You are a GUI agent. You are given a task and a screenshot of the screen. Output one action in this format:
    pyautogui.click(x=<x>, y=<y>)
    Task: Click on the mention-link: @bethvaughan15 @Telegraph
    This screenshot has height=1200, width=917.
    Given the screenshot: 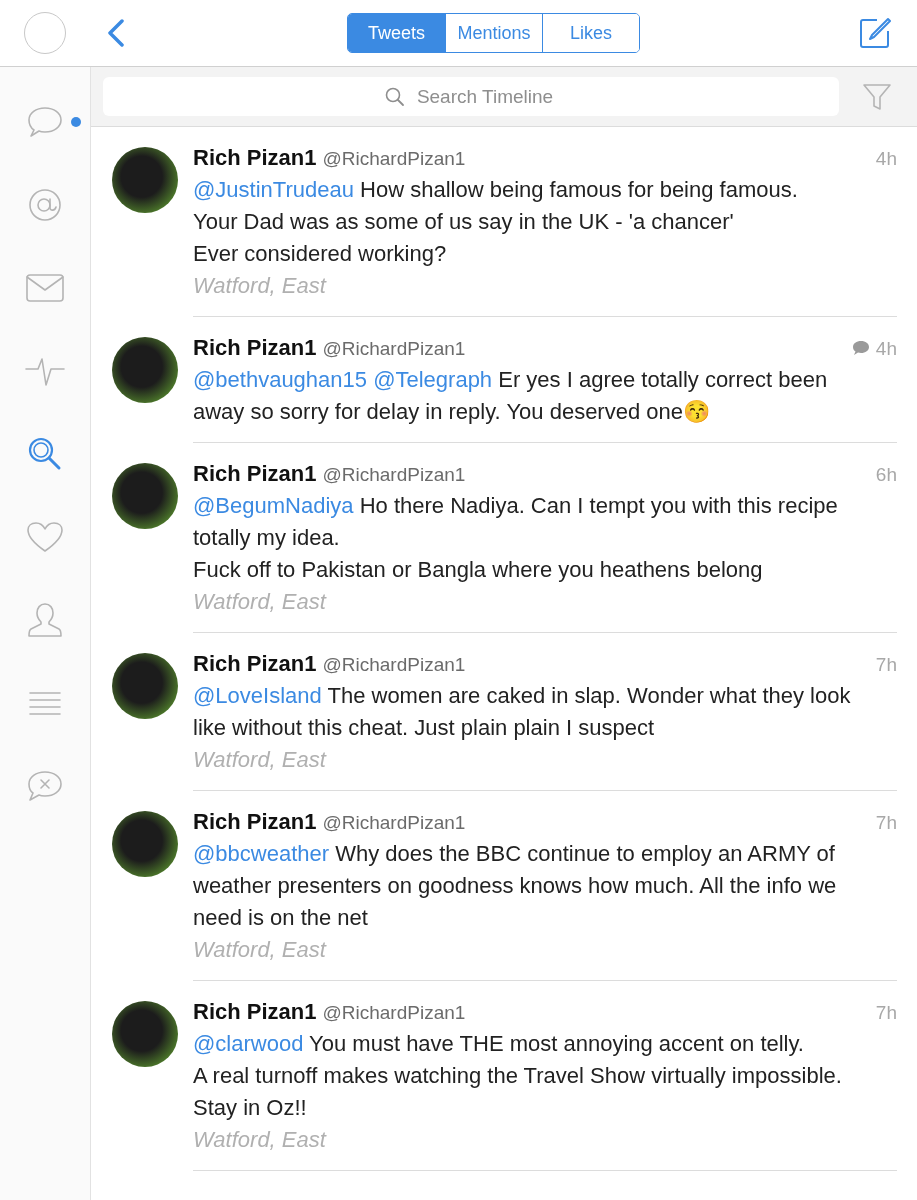 What is the action you would take?
    pyautogui.click(x=343, y=379)
    